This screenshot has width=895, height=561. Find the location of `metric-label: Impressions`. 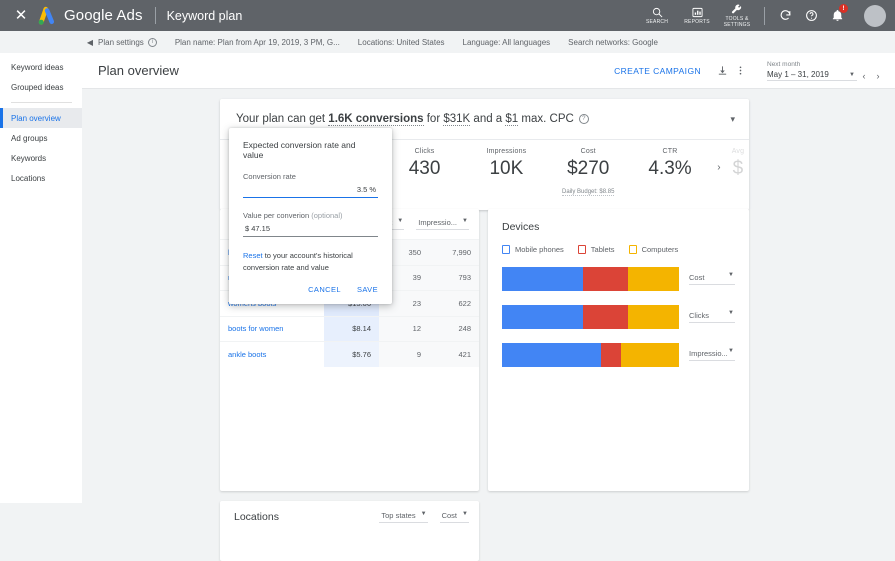

metric-label: Impressions is located at coordinates (506, 151).